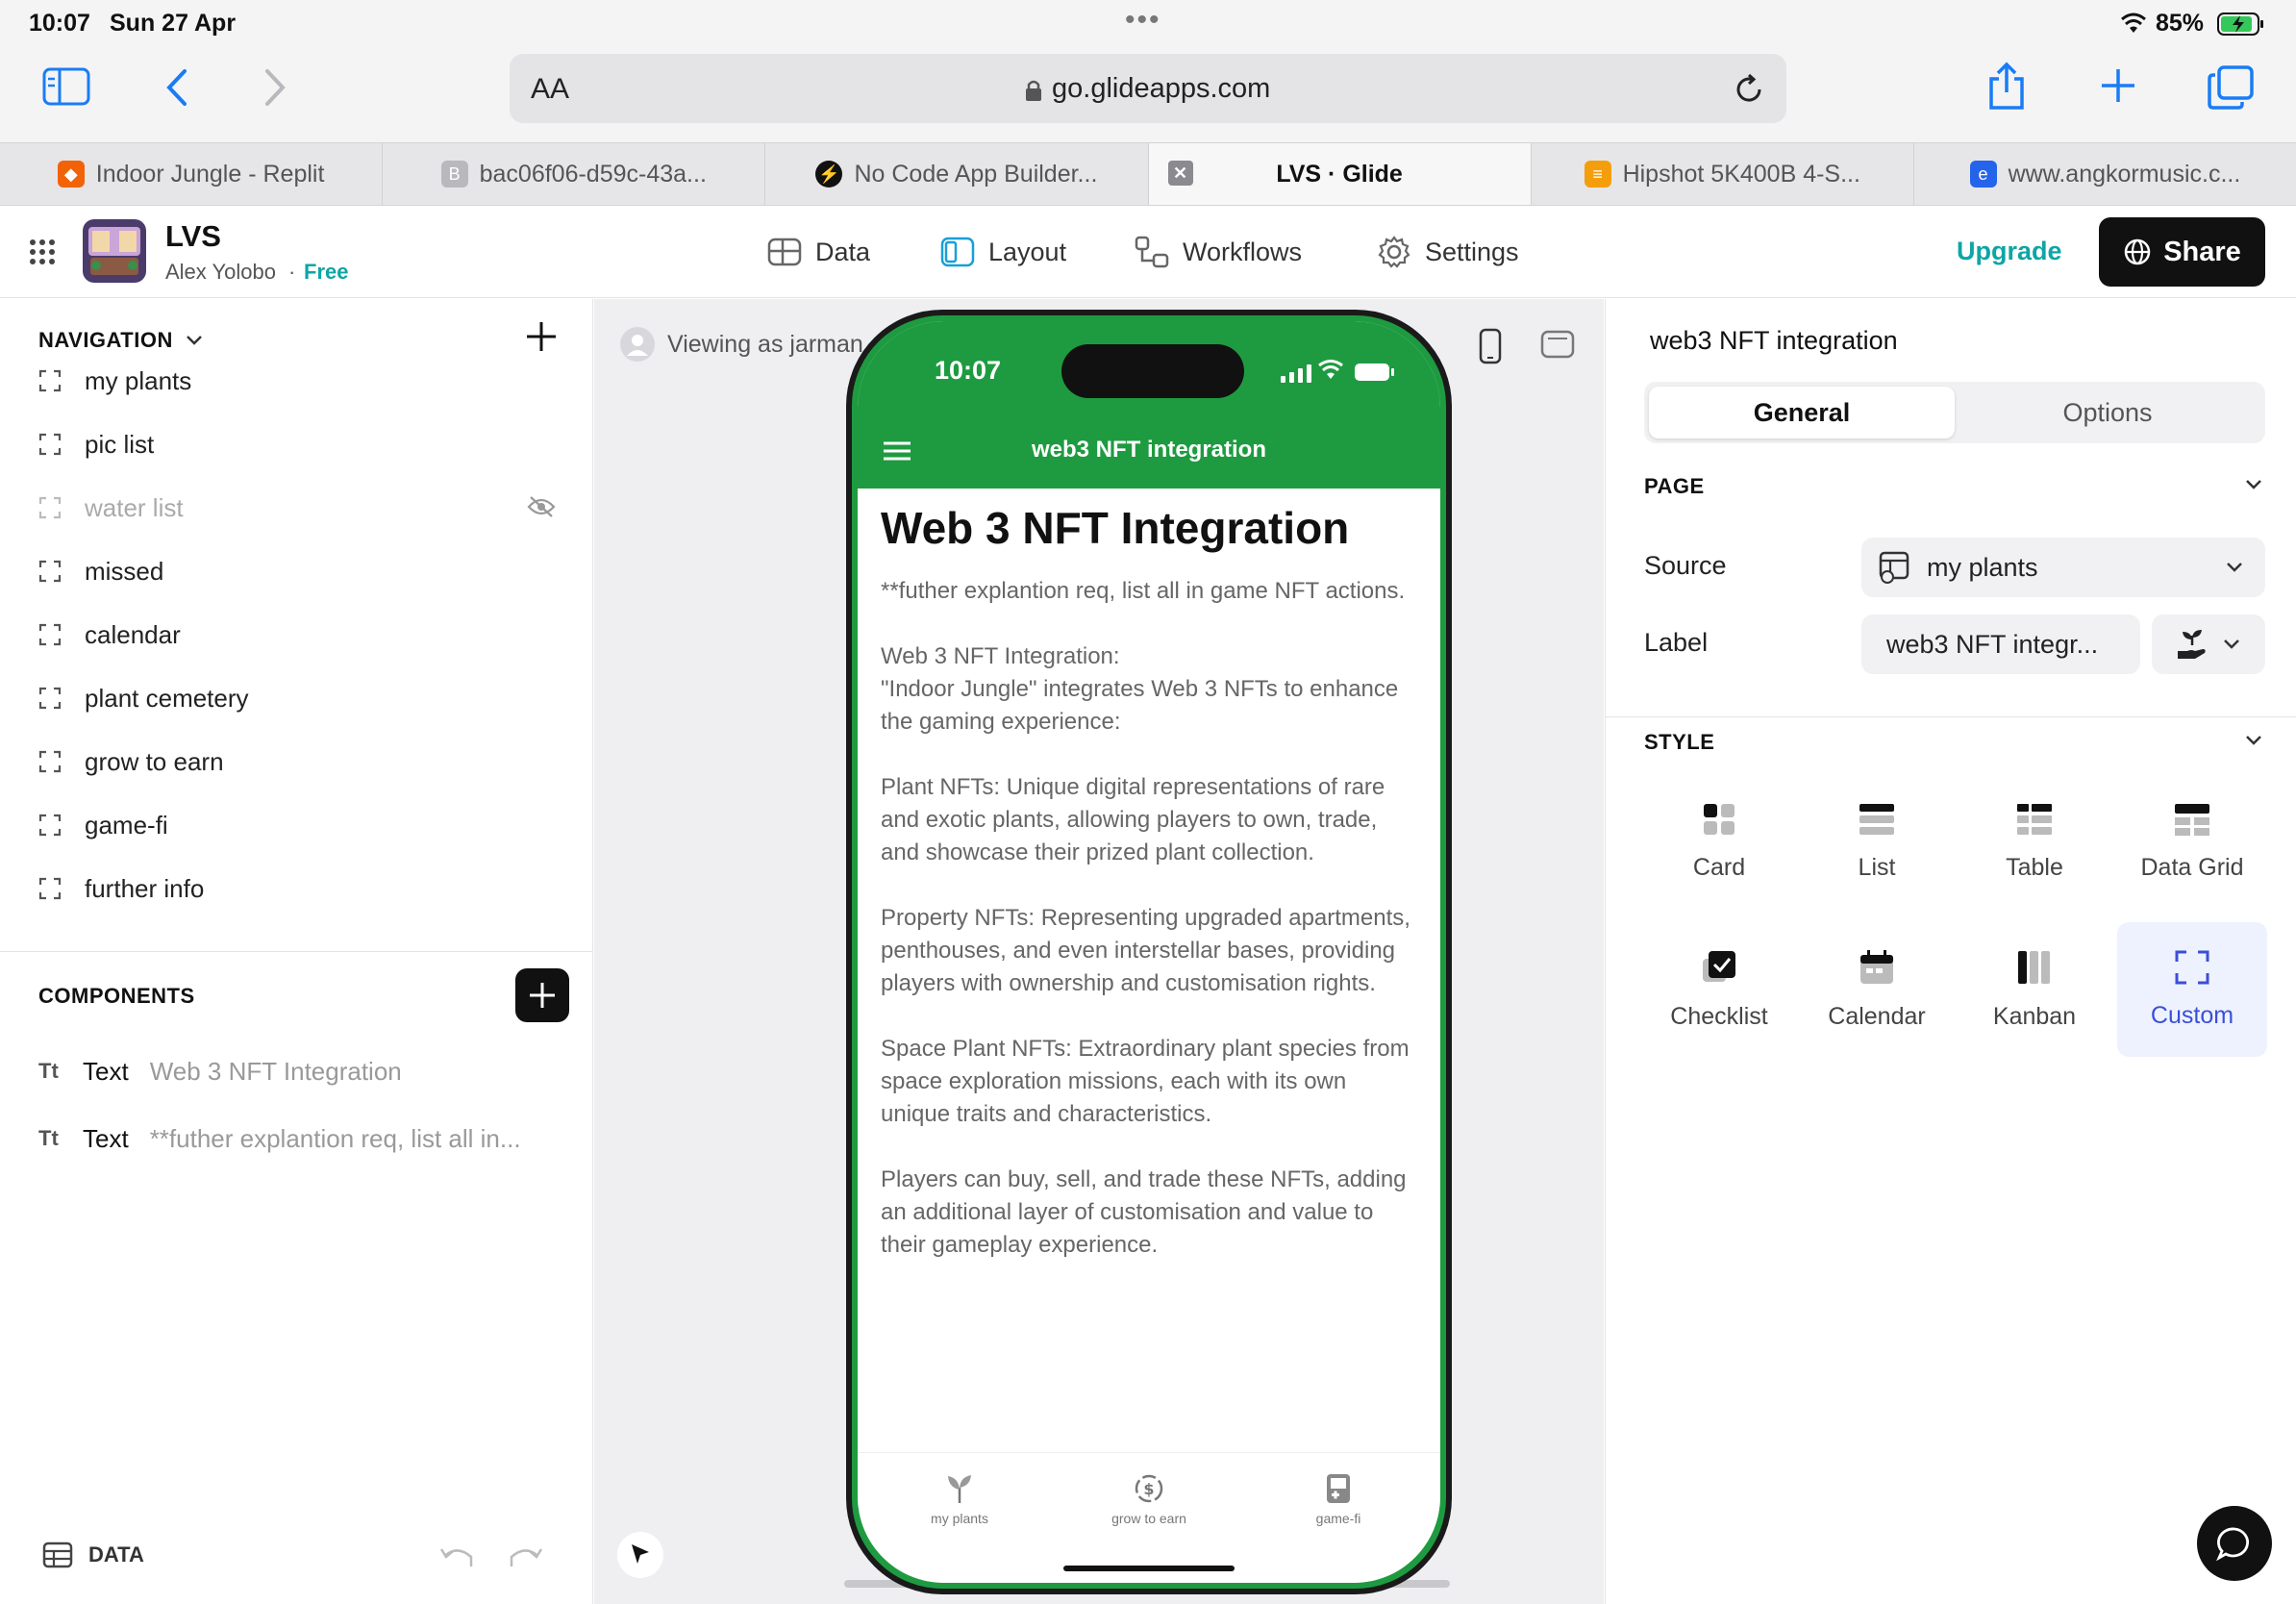 The width and height of the screenshot is (2296, 1604). I want to click on forward-icon, so click(275, 87).